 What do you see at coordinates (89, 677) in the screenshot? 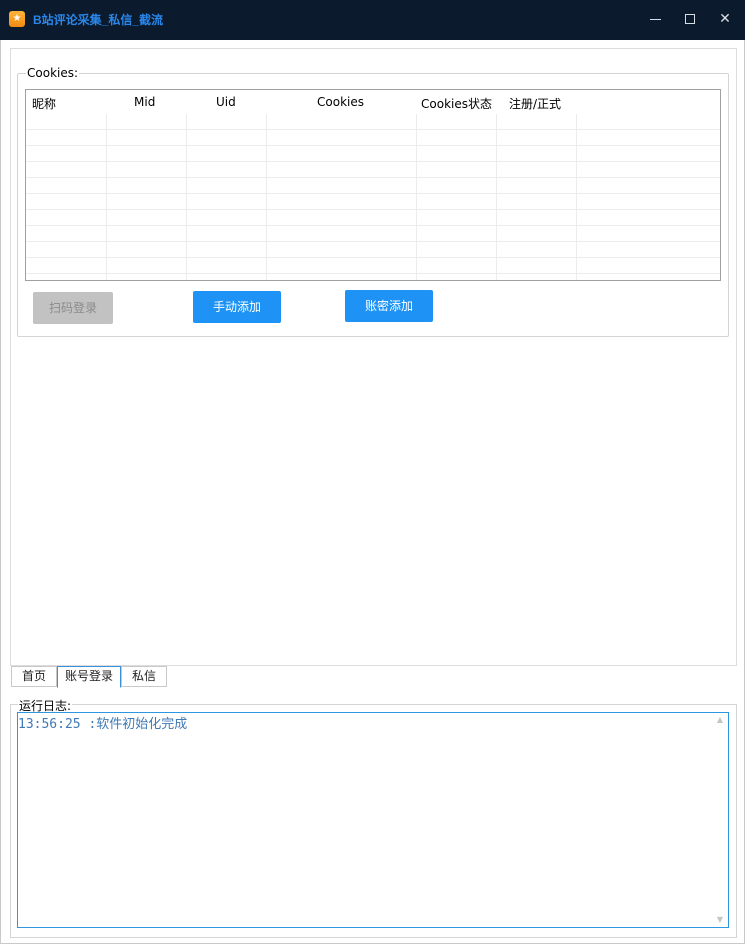
I see `tab-account-login: 账号登录` at bounding box center [89, 677].